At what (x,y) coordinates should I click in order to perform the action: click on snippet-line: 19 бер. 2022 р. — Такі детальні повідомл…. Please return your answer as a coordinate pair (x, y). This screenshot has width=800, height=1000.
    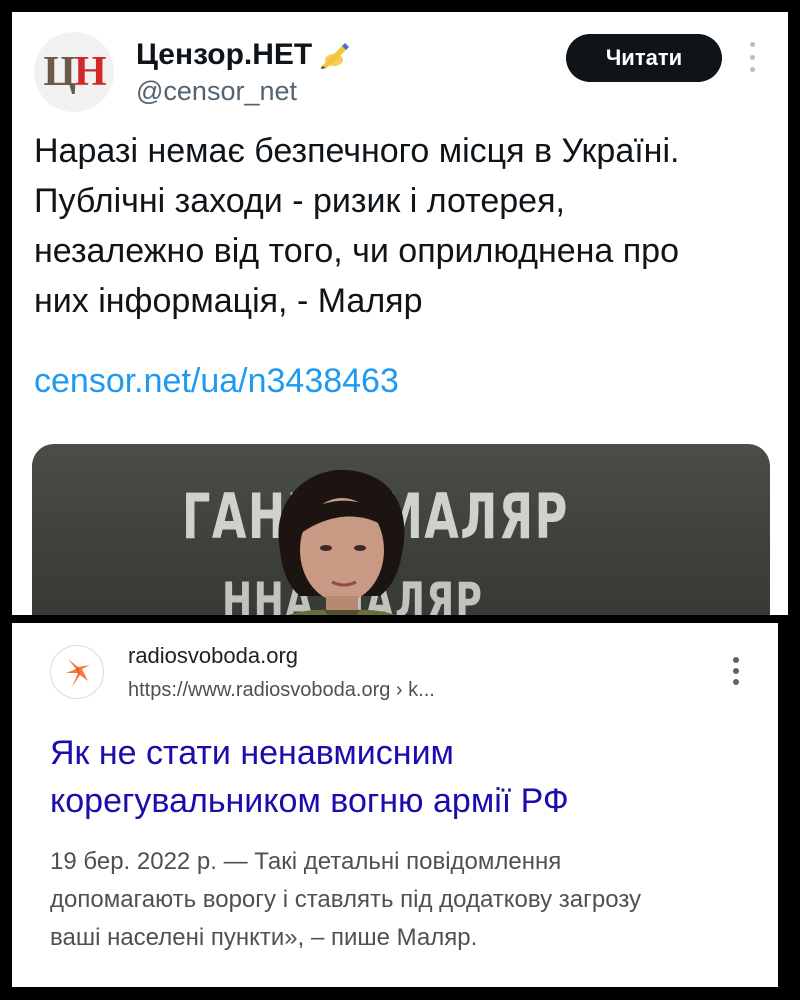
    Looking at the image, I should click on (306, 861).